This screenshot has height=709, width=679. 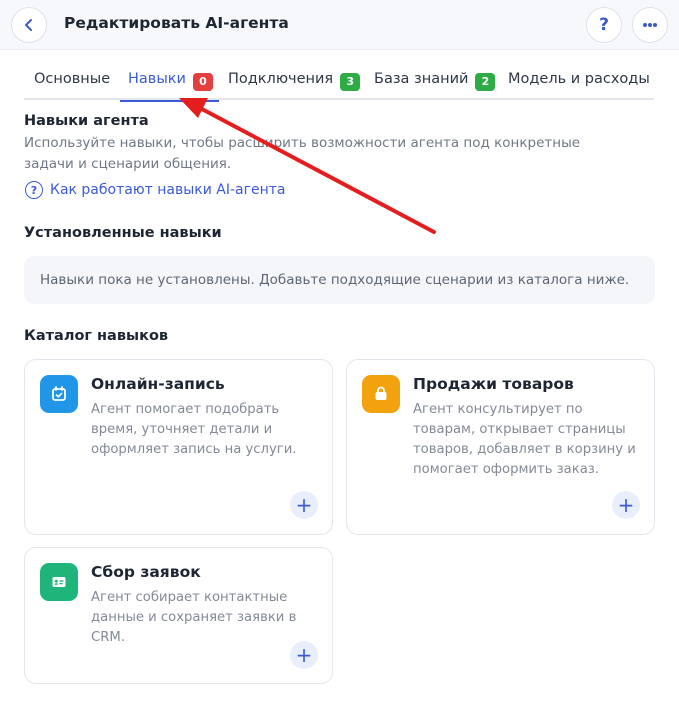 I want to click on skills-heading: Навыки агента, so click(x=86, y=121).